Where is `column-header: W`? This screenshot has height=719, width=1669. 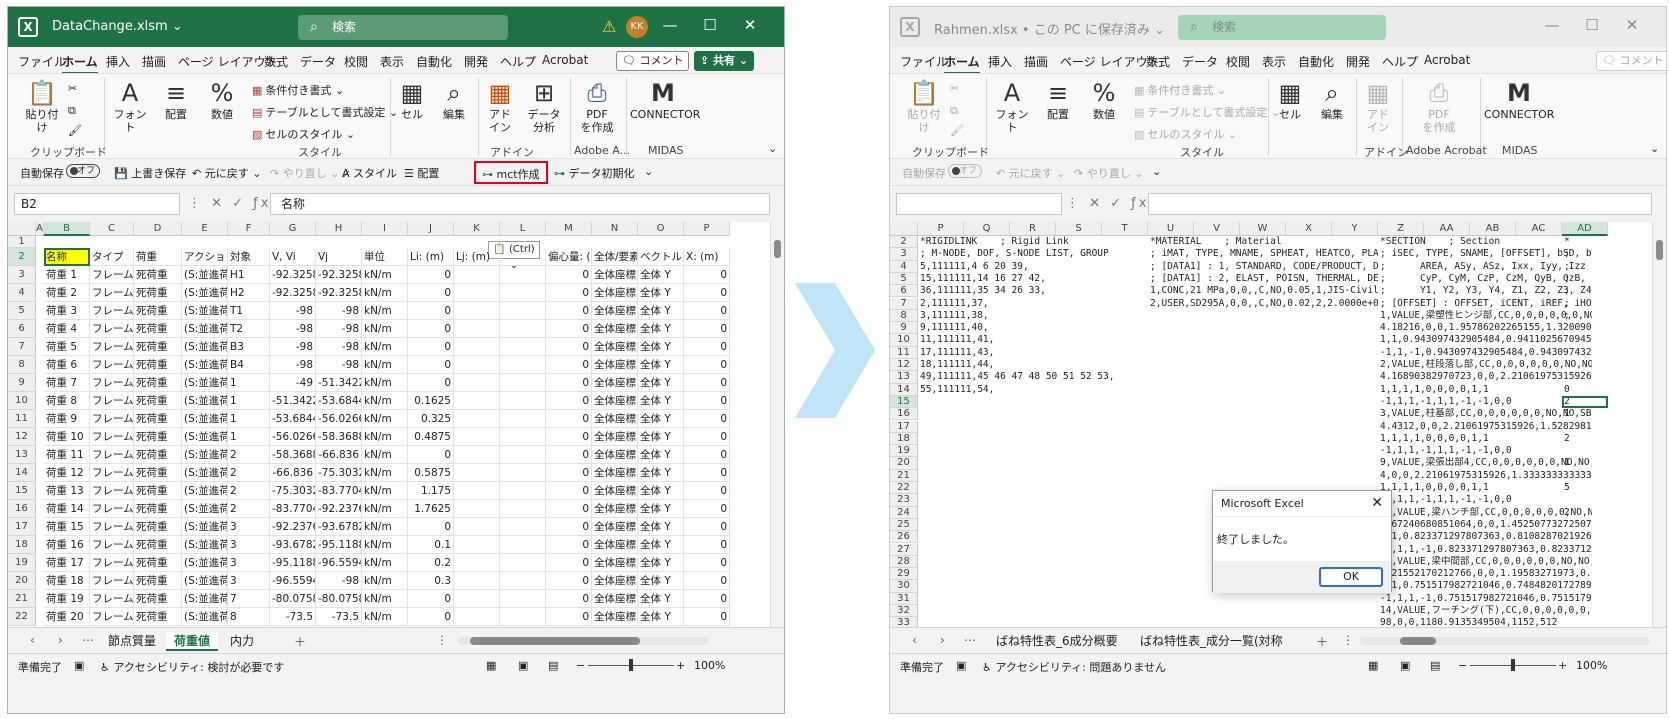
column-header: W is located at coordinates (1263, 229).